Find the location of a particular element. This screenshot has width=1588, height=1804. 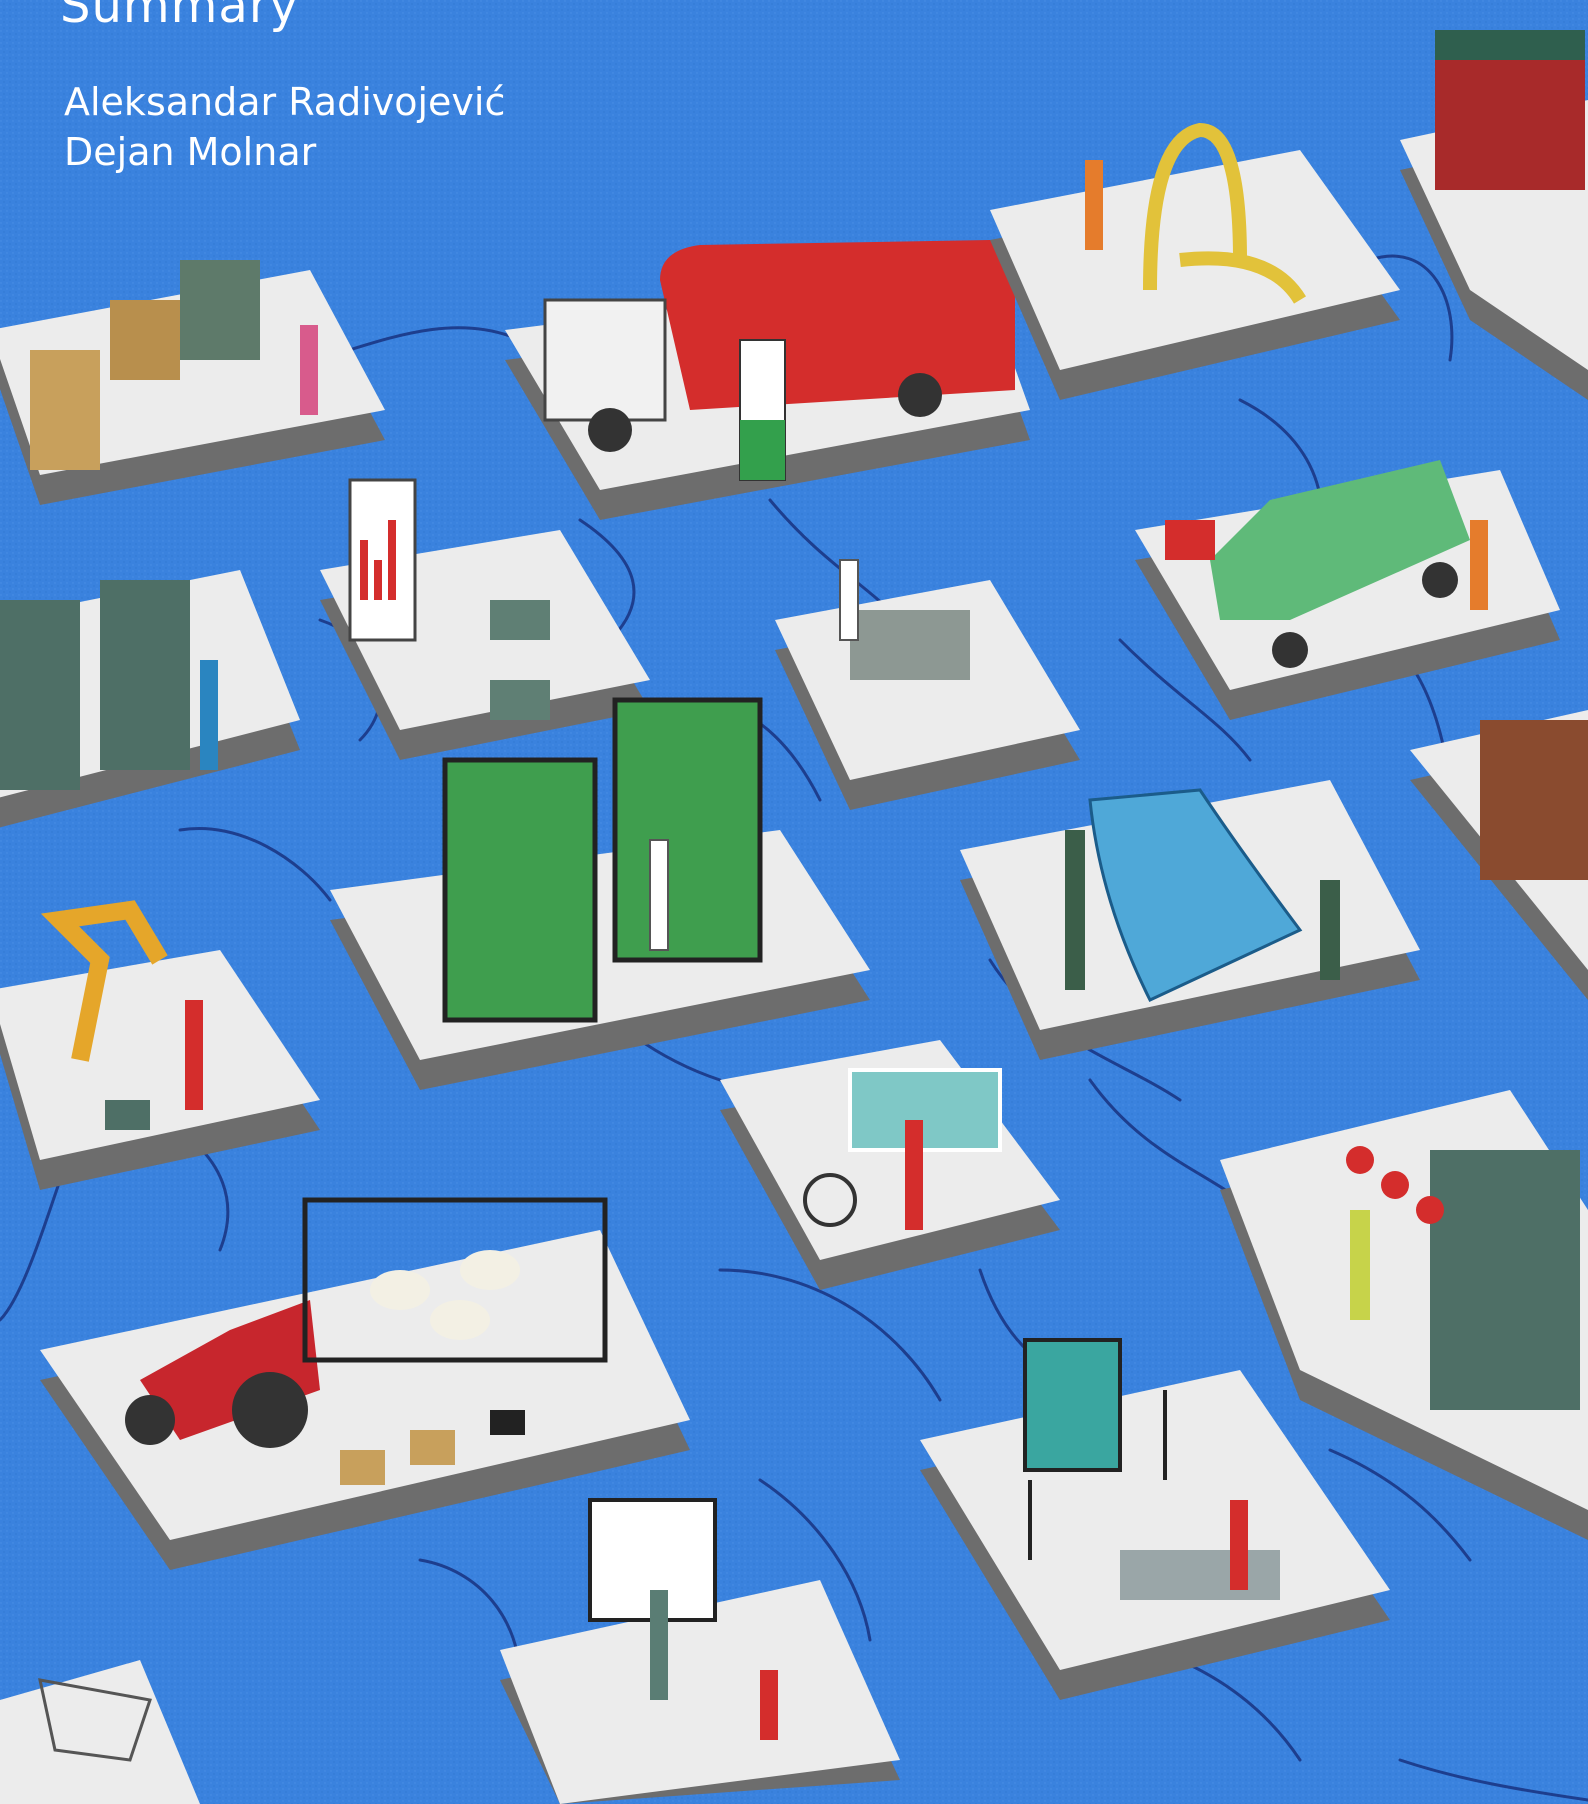

teacher-icon is located at coordinates (659, 1645).